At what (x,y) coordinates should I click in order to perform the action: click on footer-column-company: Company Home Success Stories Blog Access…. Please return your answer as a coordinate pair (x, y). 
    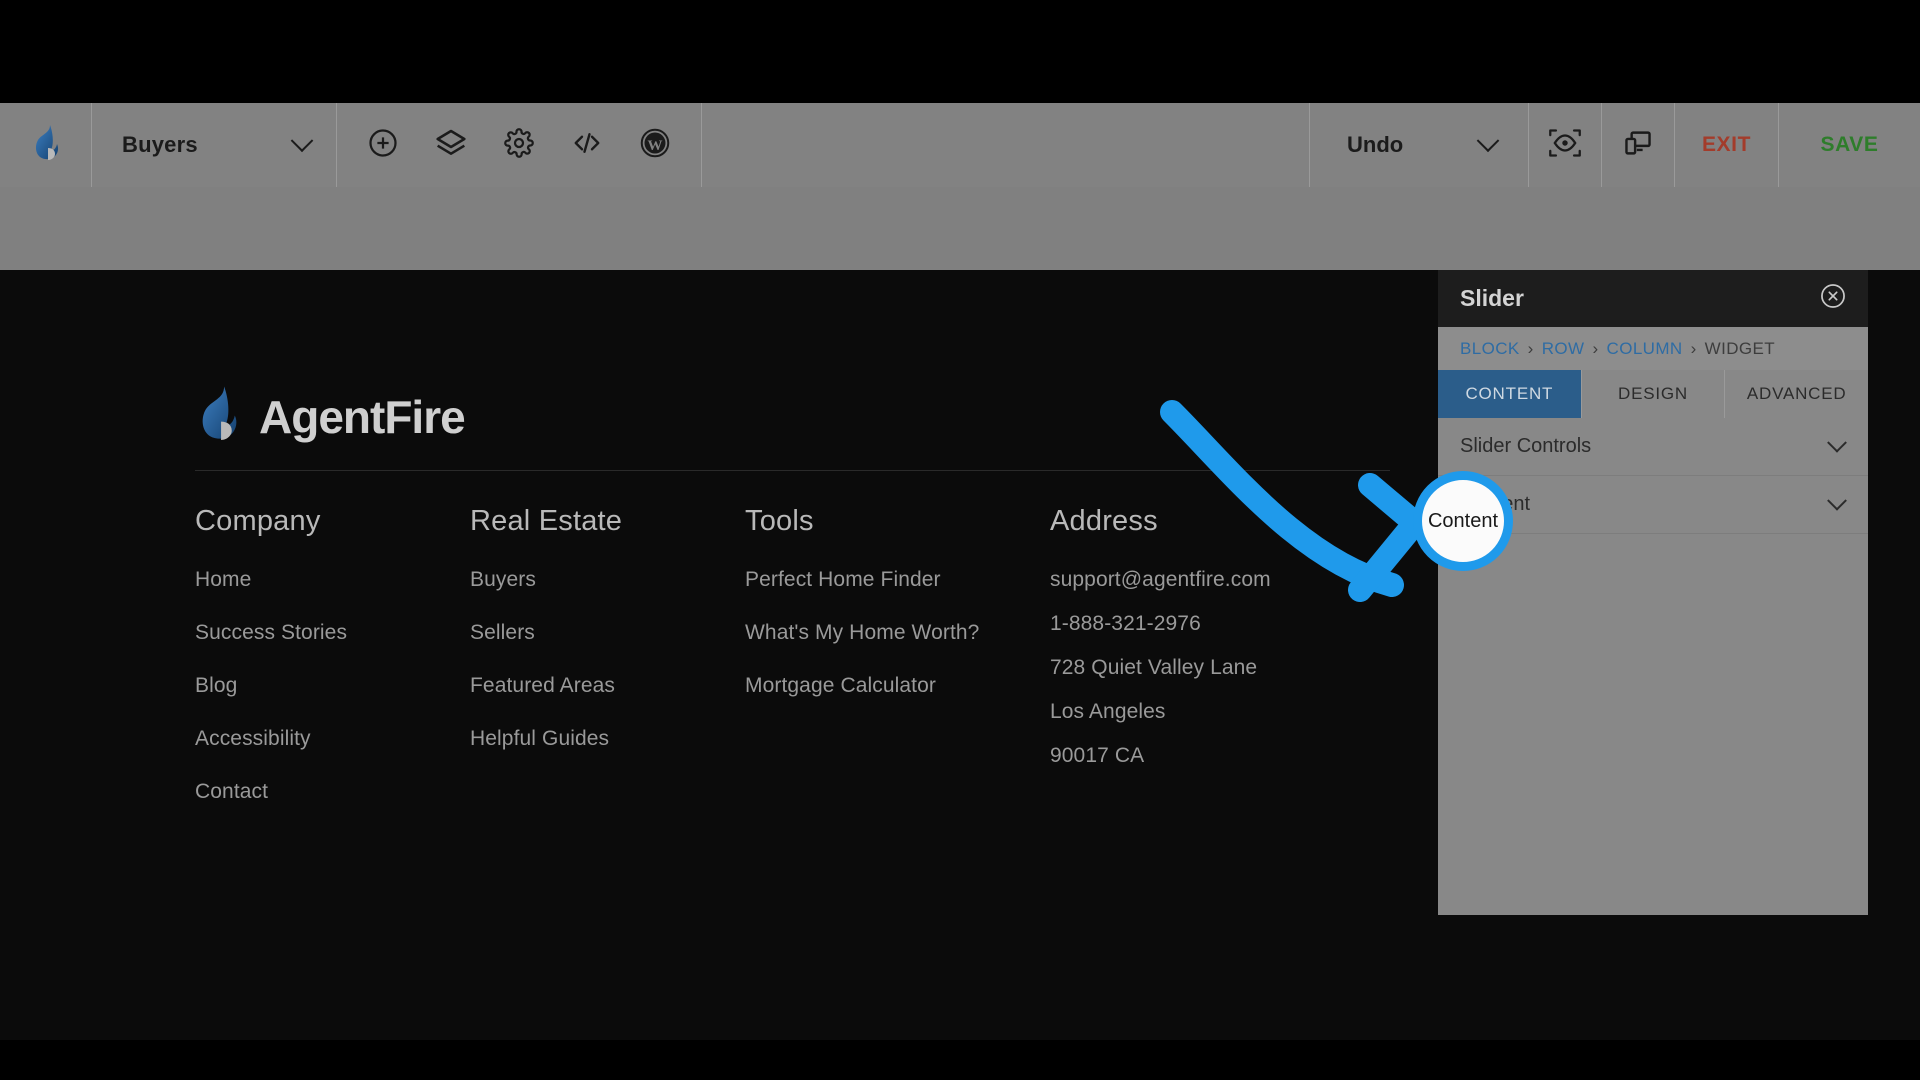
    Looking at the image, I should click on (332, 669).